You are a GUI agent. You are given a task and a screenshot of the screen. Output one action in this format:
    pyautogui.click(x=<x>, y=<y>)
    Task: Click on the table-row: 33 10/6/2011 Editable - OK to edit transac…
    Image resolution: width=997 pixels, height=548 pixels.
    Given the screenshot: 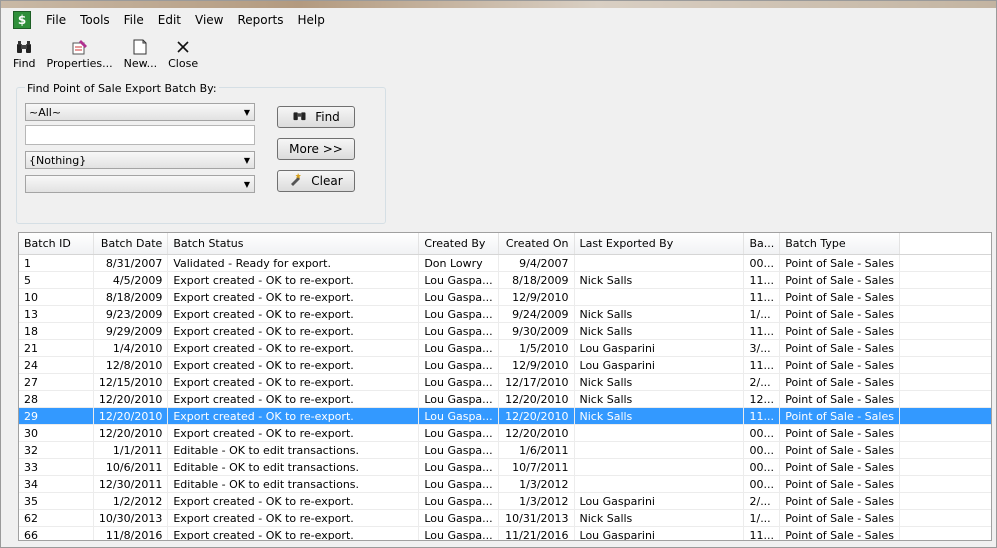 What is the action you would take?
    pyautogui.click(x=505, y=467)
    